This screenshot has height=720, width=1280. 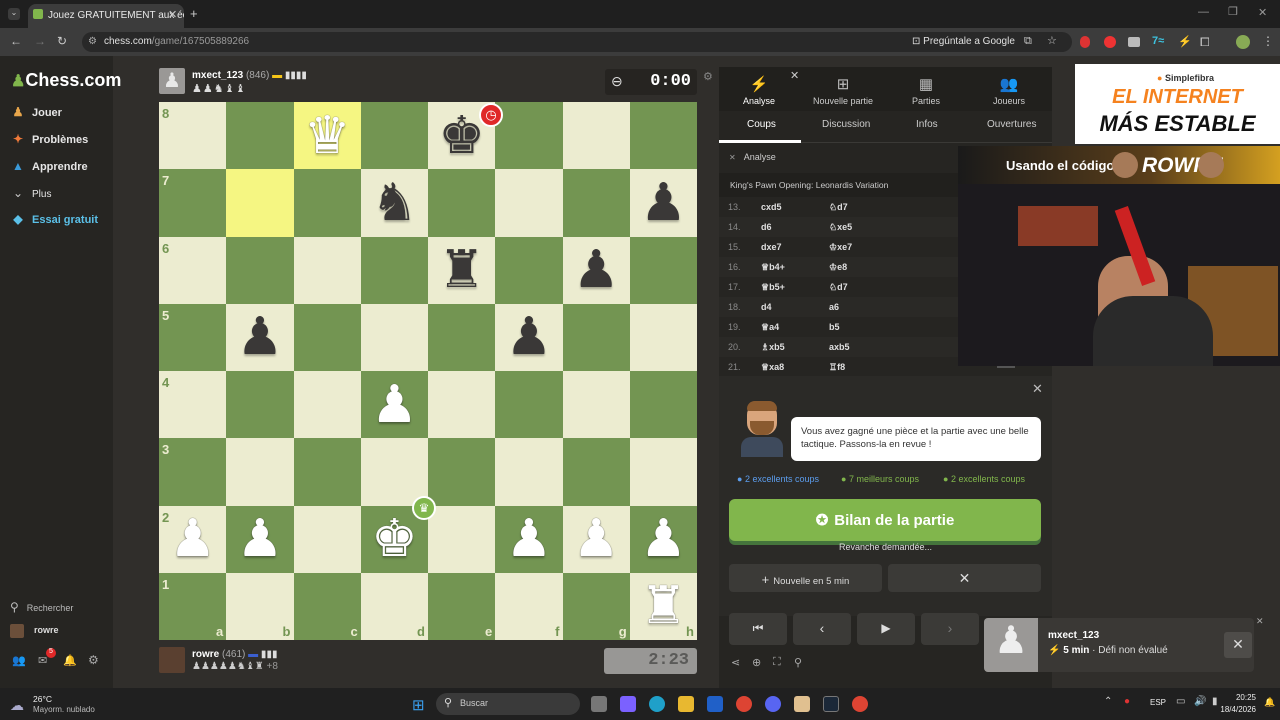 I want to click on install-icon: ⧉, so click(x=1028, y=41).